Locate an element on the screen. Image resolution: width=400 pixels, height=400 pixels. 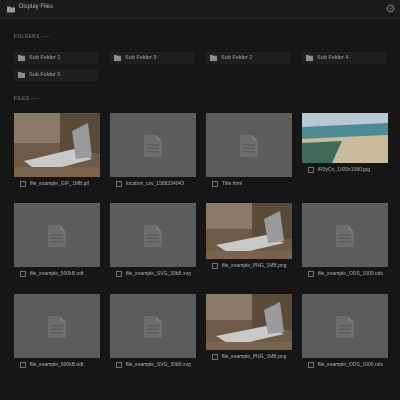
folder-item: Sub Folder 2 is located at coordinates (248, 58).